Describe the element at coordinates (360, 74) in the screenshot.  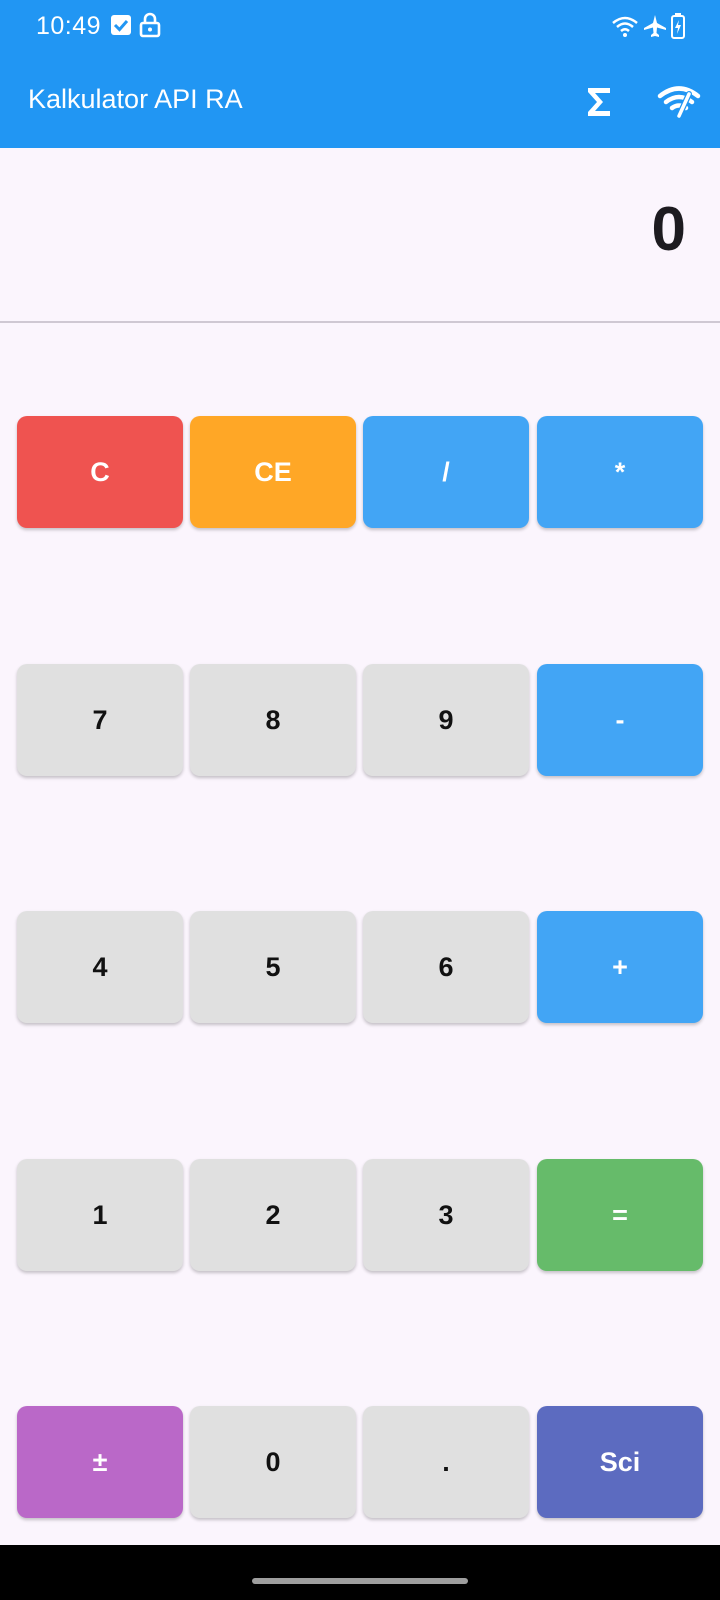
I see `app-header: 10:49 Kalkulator API RA` at that location.